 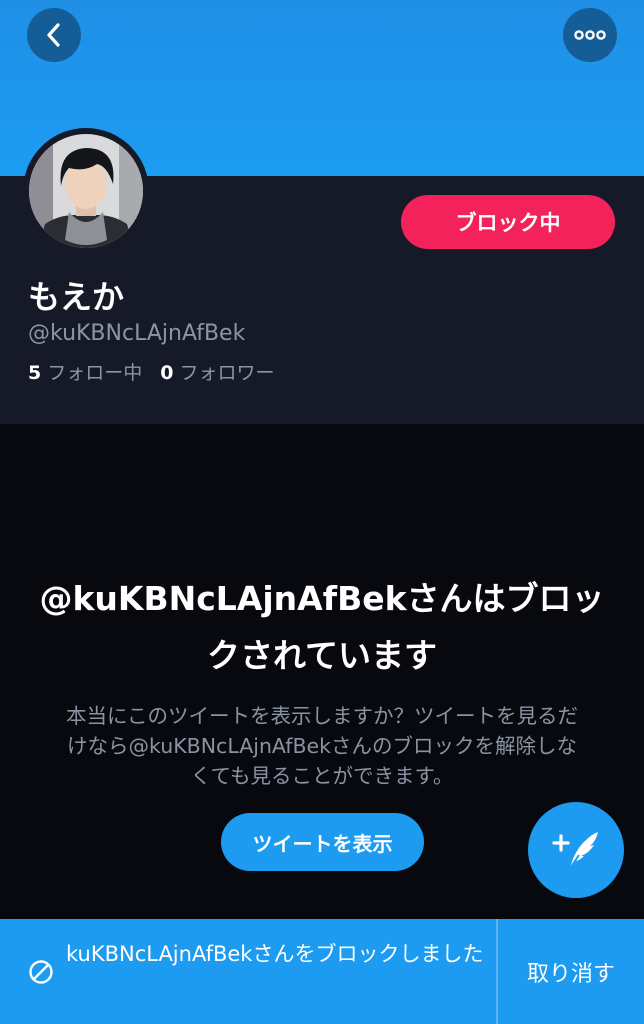 I want to click on avatar, so click(x=86, y=191).